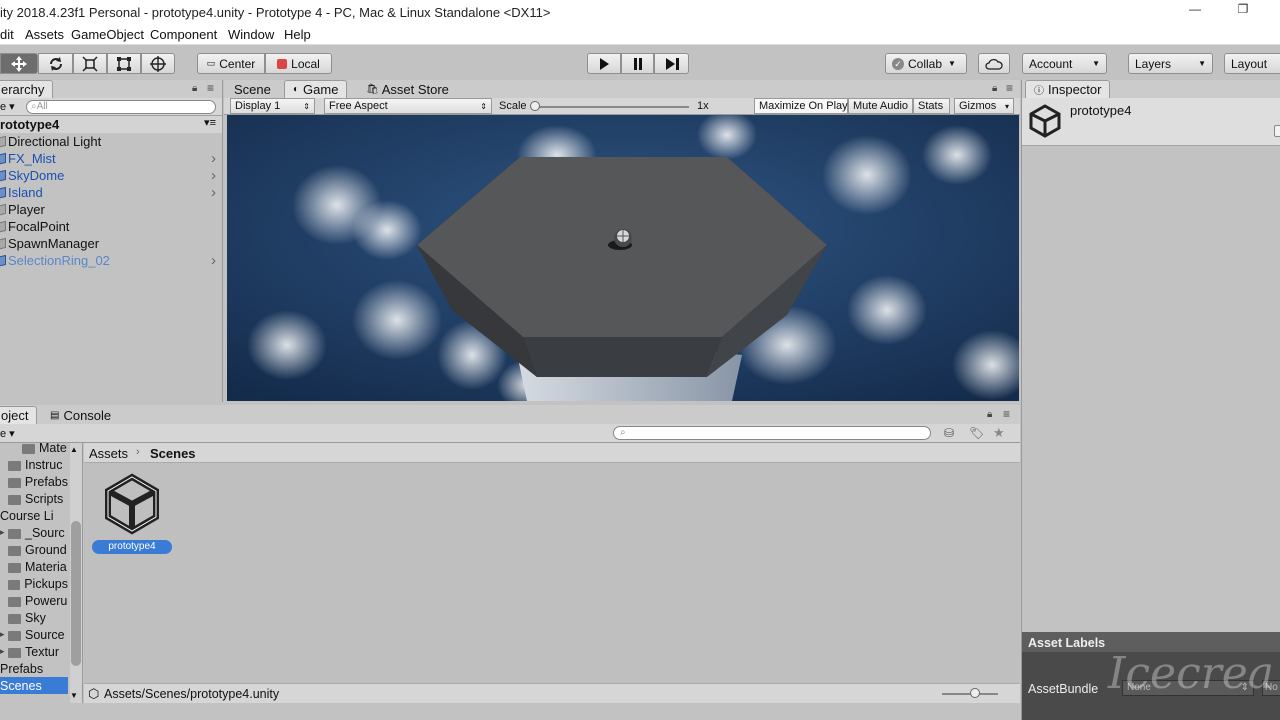  What do you see at coordinates (74, 449) in the screenshot?
I see `scroll-up-icon: ▲` at bounding box center [74, 449].